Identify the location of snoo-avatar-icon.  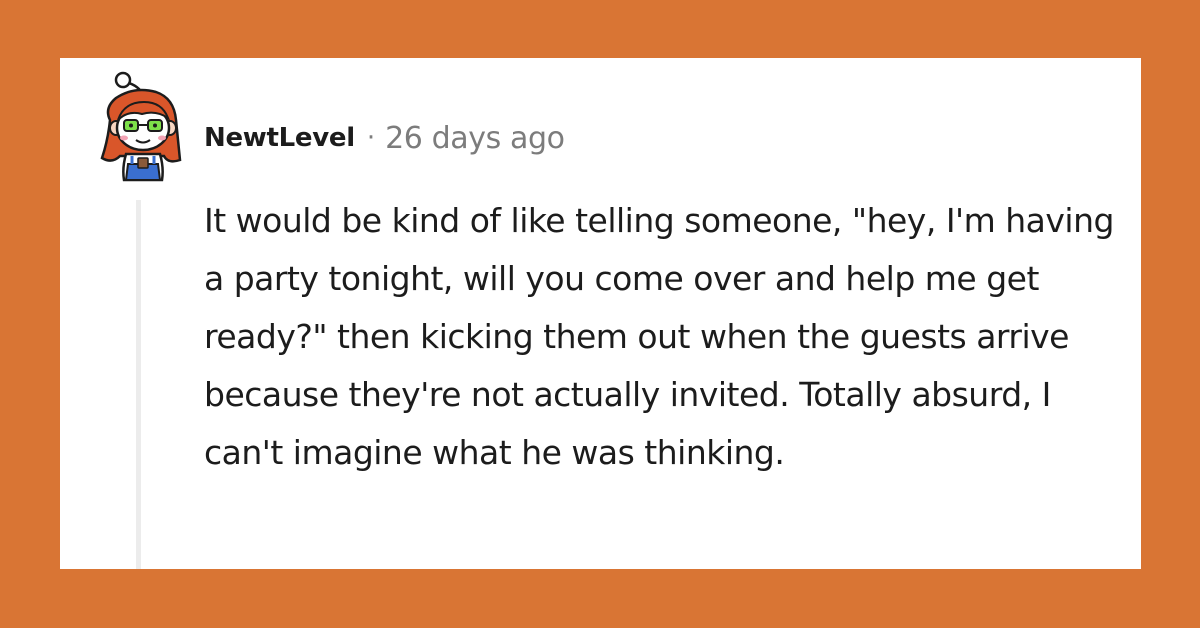
(141, 126).